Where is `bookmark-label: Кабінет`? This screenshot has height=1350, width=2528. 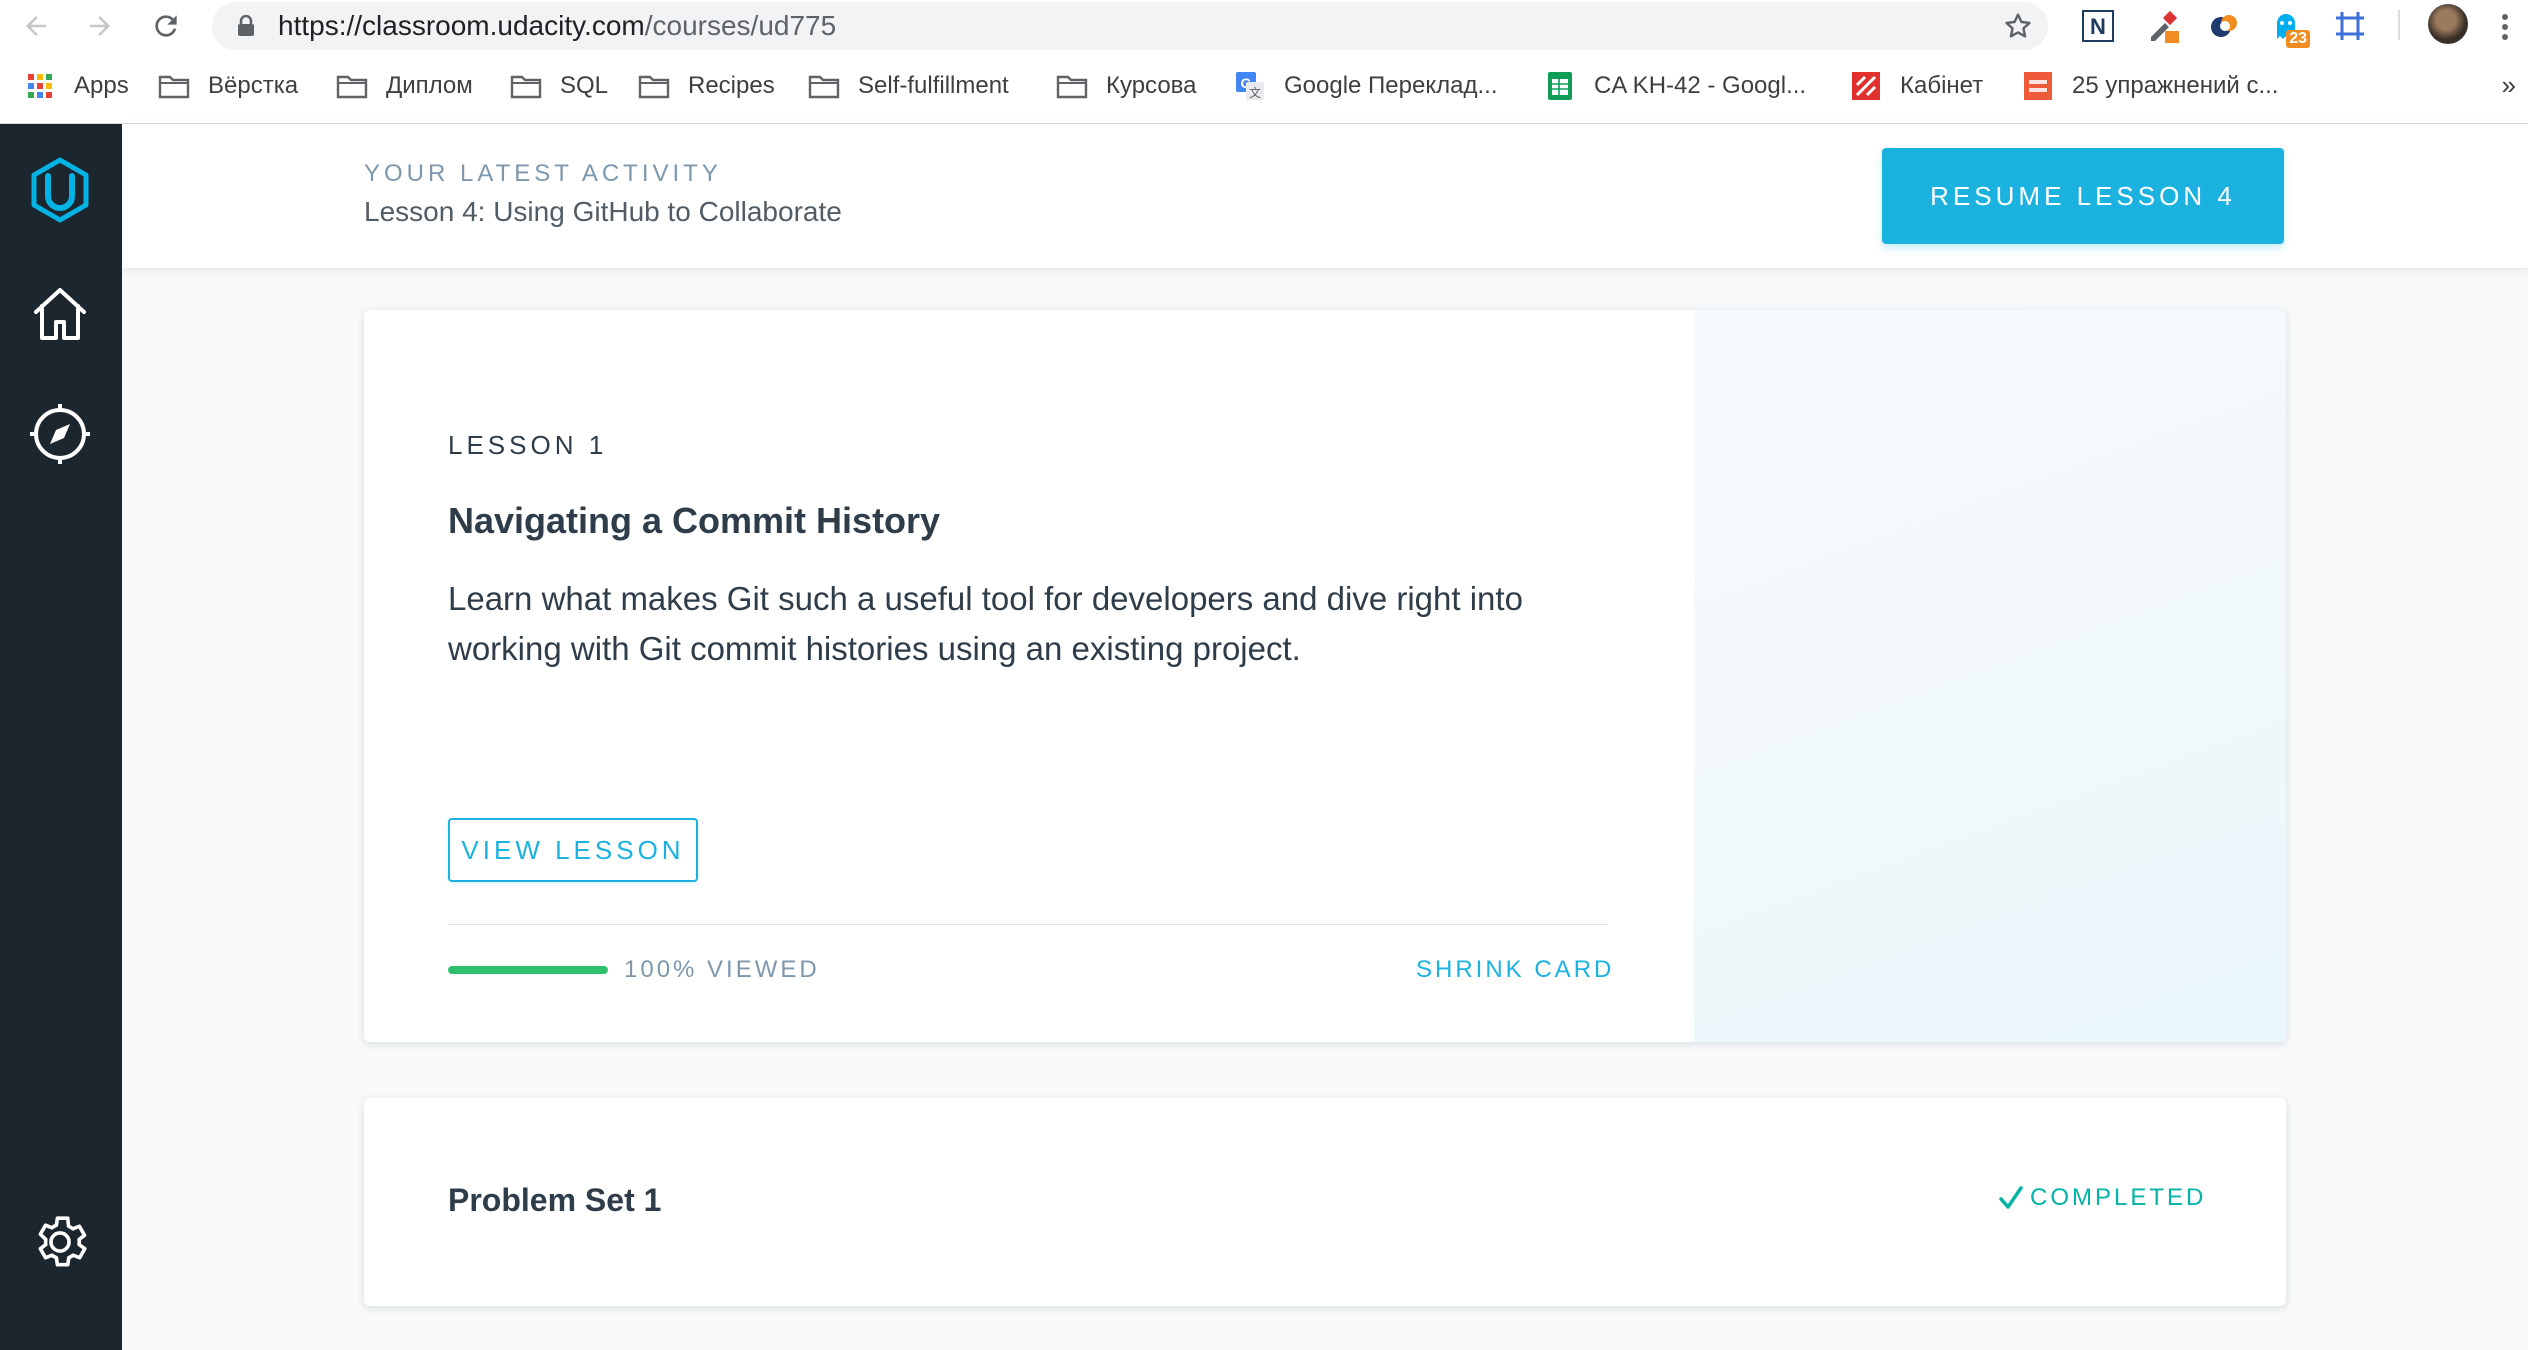 bookmark-label: Кабінет is located at coordinates (1942, 85).